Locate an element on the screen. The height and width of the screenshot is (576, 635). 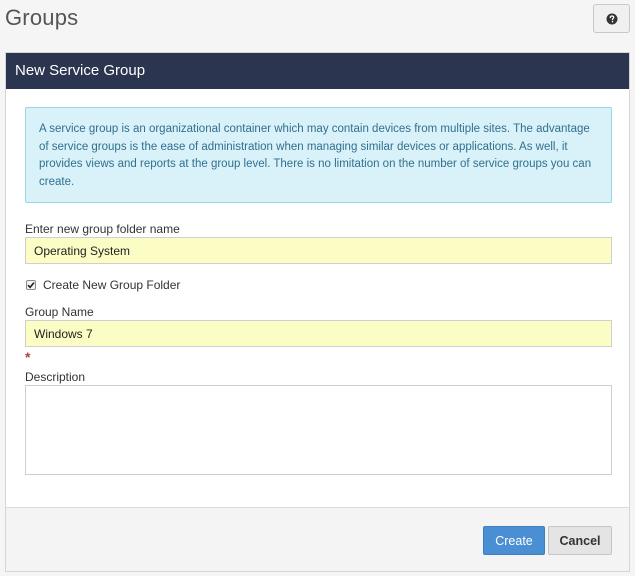
checkmark-icon is located at coordinates (31, 285).